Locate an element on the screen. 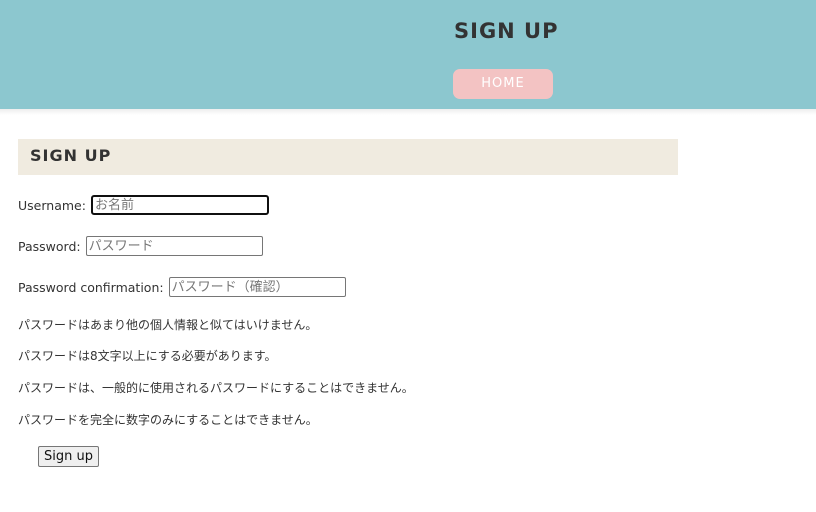 Image resolution: width=816 pixels, height=512 pixels. password-confirmation-row: Password confirmation: is located at coordinates (182, 287).